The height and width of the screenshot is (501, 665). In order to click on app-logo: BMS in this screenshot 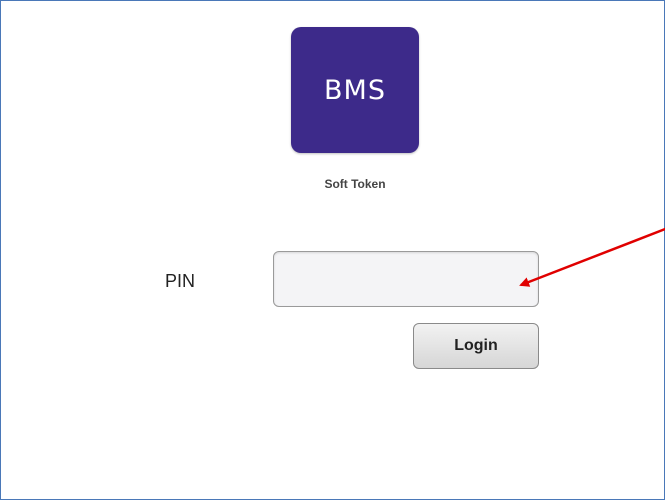, I will do `click(355, 90)`.